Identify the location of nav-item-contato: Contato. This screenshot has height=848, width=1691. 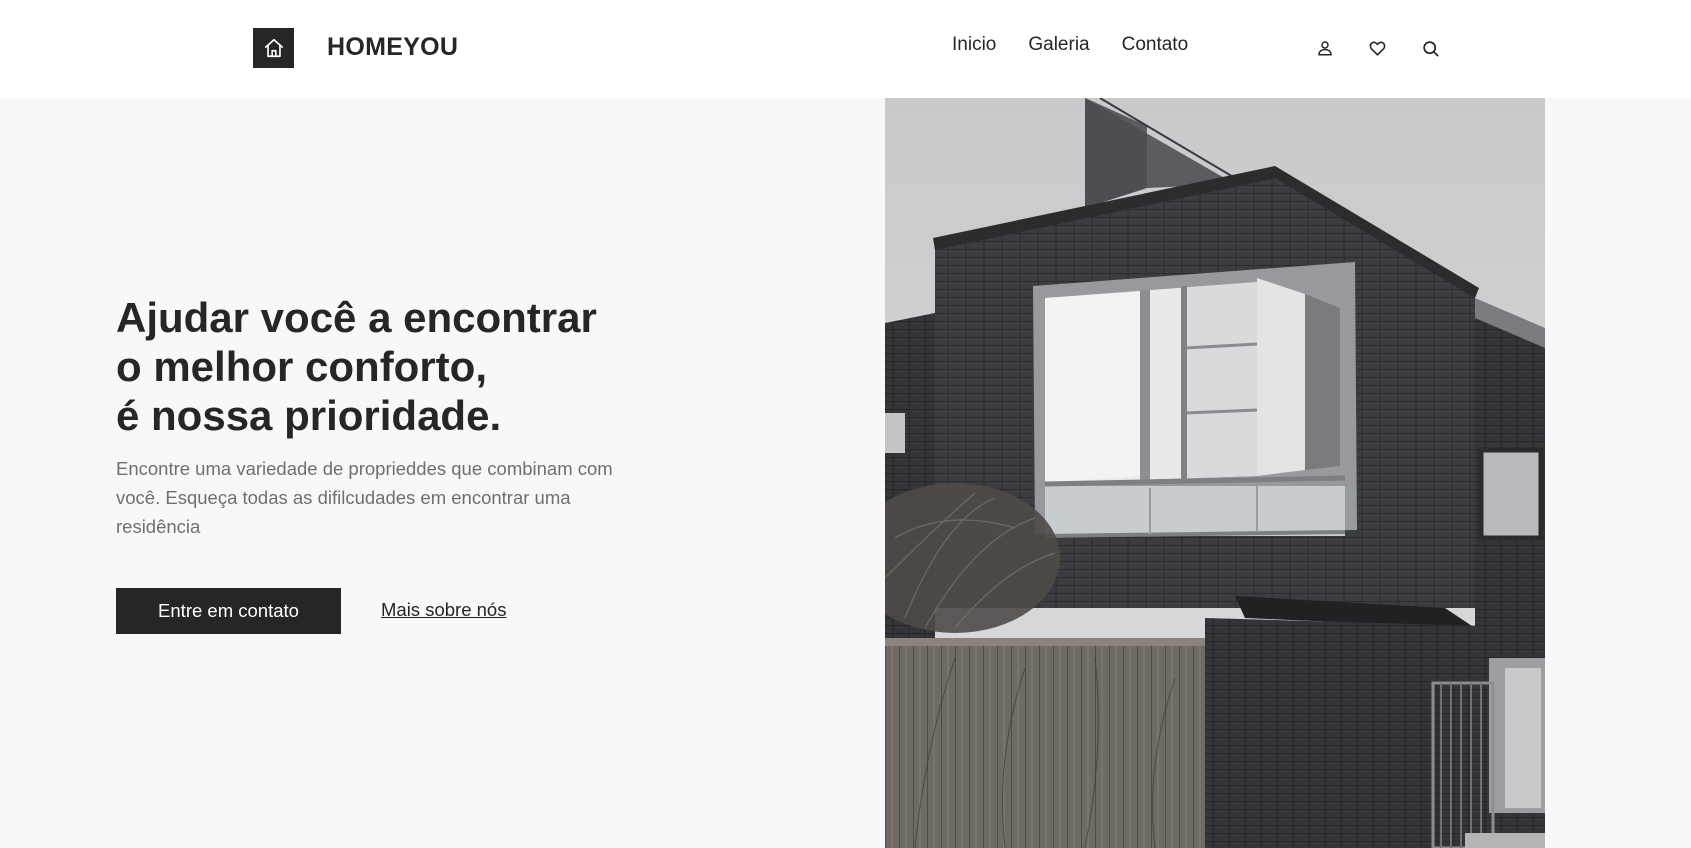
(1155, 45).